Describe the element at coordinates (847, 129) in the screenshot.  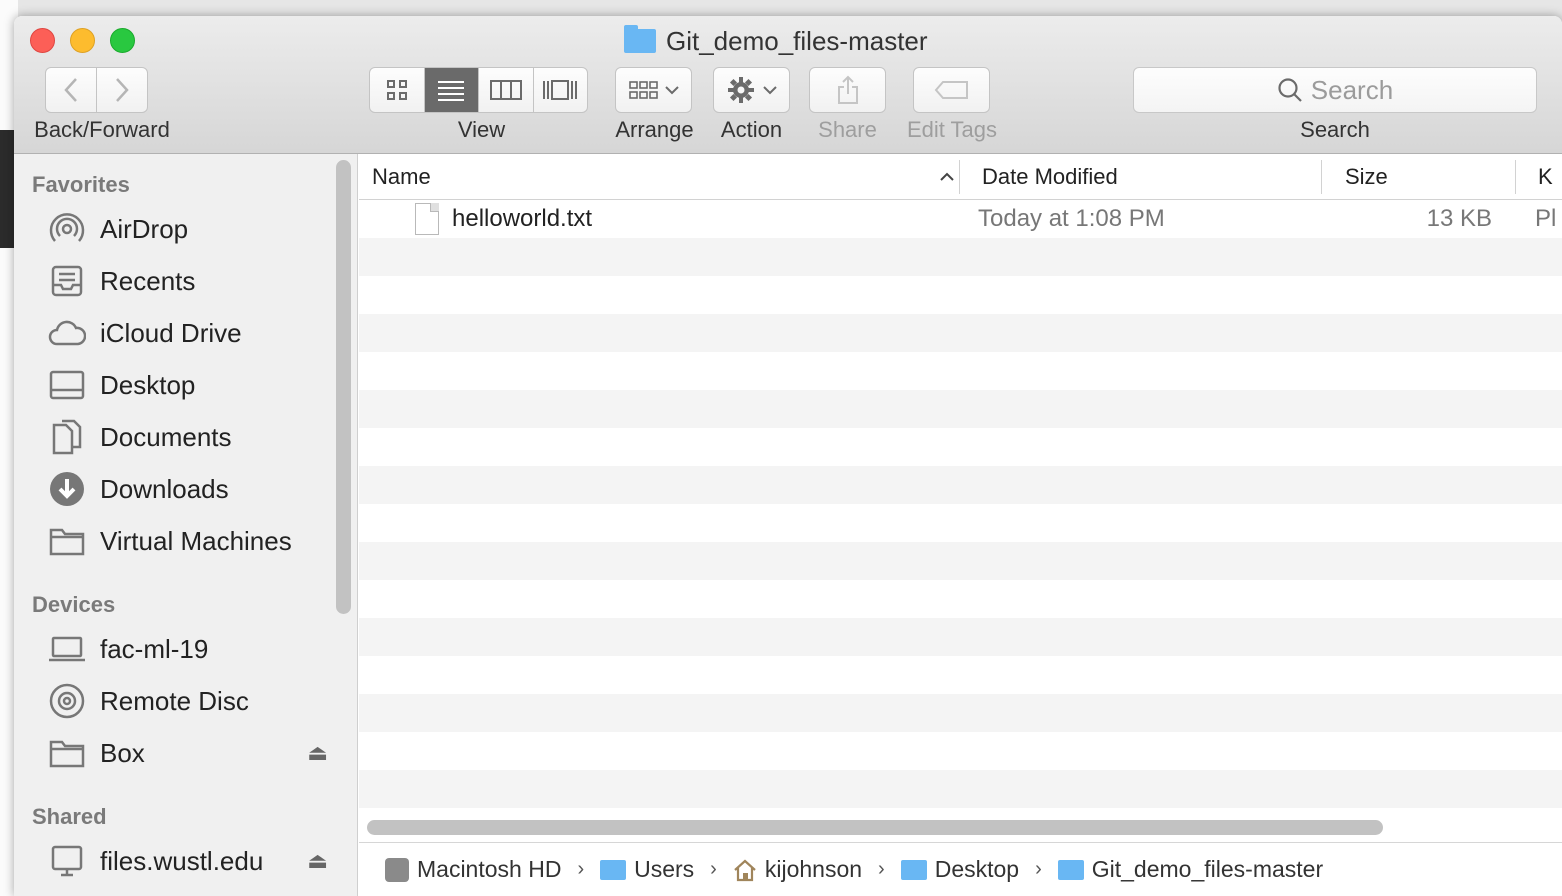
I see `share-label: Share` at that location.